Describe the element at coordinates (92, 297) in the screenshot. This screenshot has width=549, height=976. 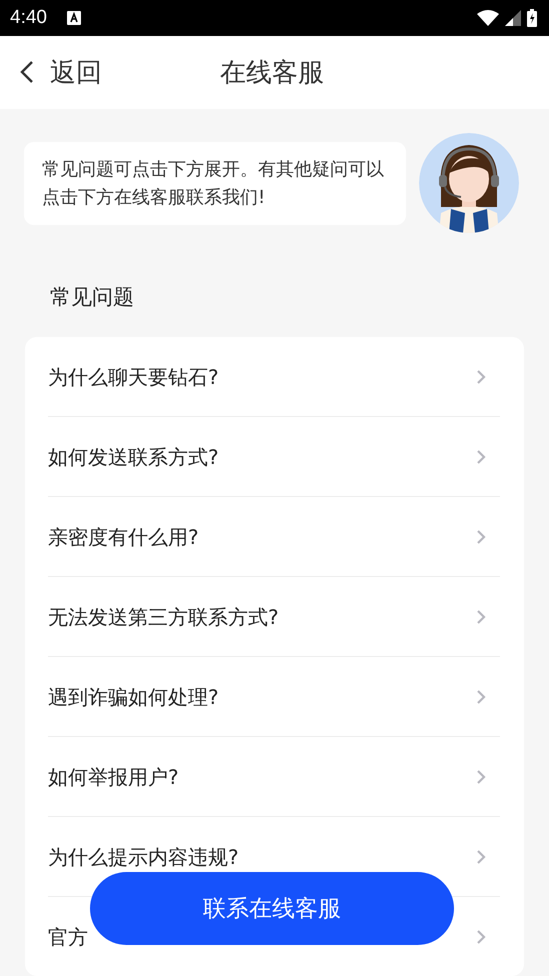
I see `section-heading: 常见问题` at that location.